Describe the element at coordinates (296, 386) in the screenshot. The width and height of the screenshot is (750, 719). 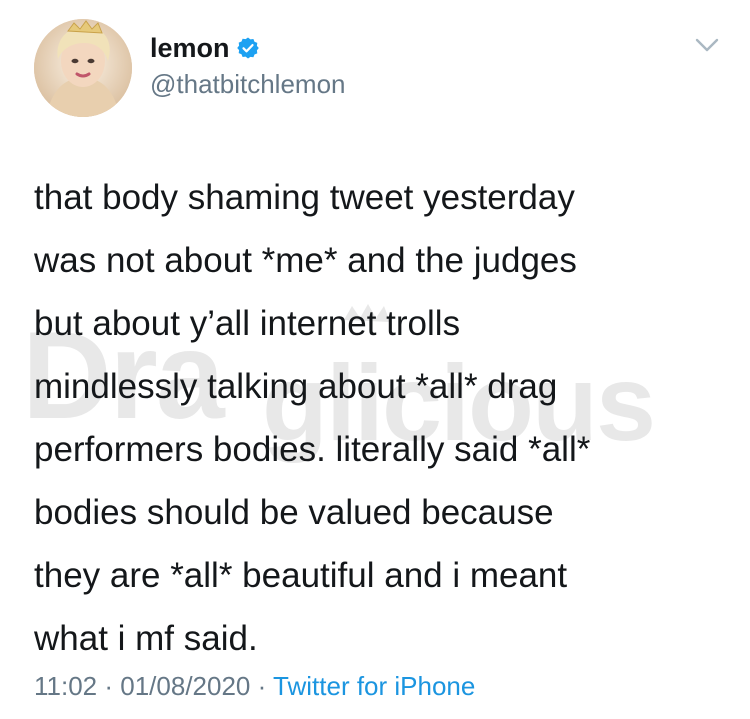
I see `tweet-text-line: mindlessly talking about *all* drag` at that location.